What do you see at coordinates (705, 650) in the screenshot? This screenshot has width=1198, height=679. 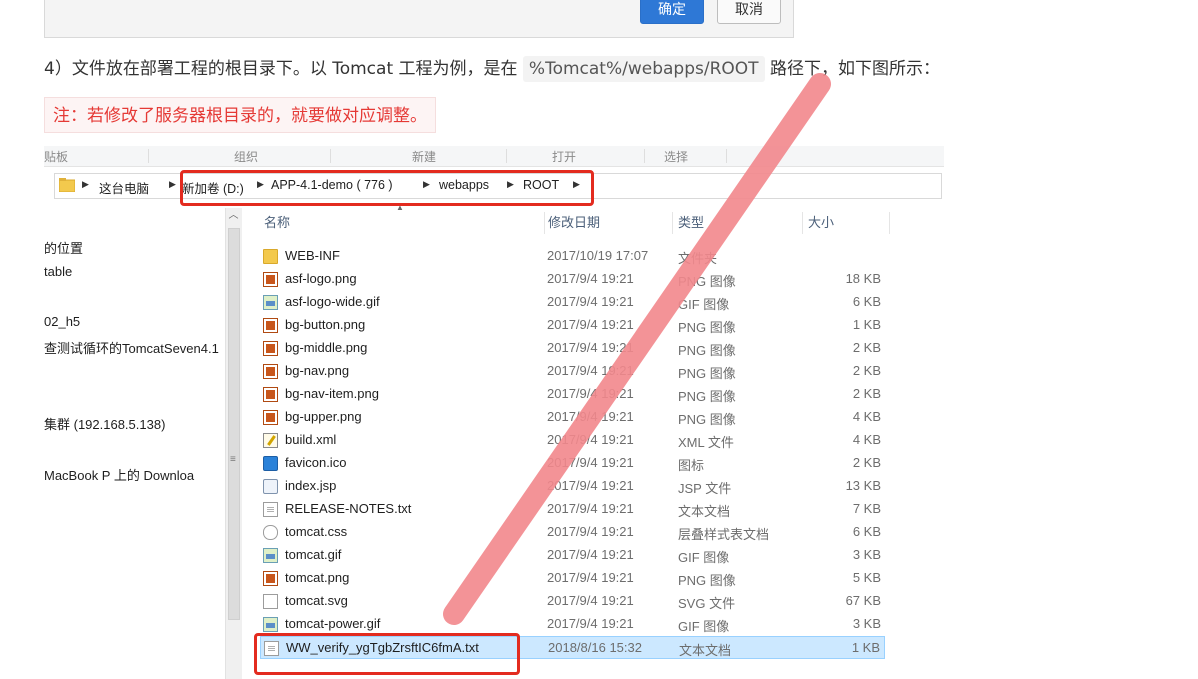 I see `file-type: 文本文档` at bounding box center [705, 650].